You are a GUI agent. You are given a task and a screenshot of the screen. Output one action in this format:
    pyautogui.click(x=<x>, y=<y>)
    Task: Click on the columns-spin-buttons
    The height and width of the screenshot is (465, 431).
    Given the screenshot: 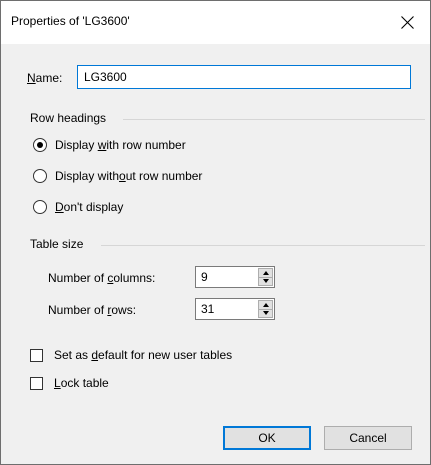 What is the action you would take?
    pyautogui.click(x=265, y=277)
    